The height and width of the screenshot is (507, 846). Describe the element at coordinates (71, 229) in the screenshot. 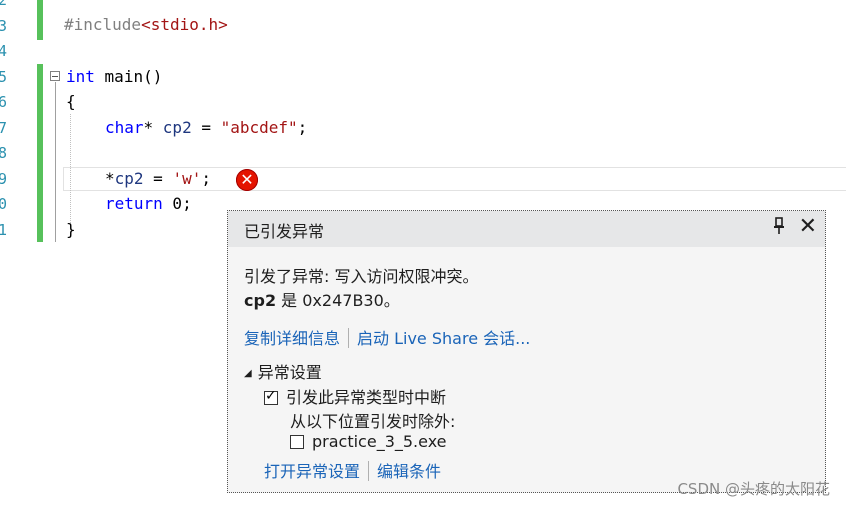

I see `code-line-close-brace: }` at that location.